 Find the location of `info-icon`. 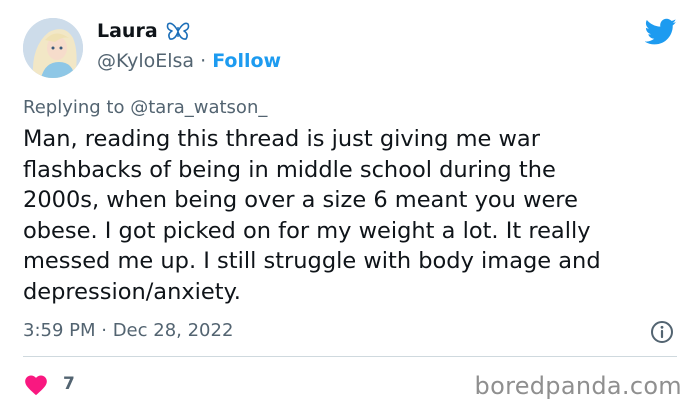

info-icon is located at coordinates (662, 332).